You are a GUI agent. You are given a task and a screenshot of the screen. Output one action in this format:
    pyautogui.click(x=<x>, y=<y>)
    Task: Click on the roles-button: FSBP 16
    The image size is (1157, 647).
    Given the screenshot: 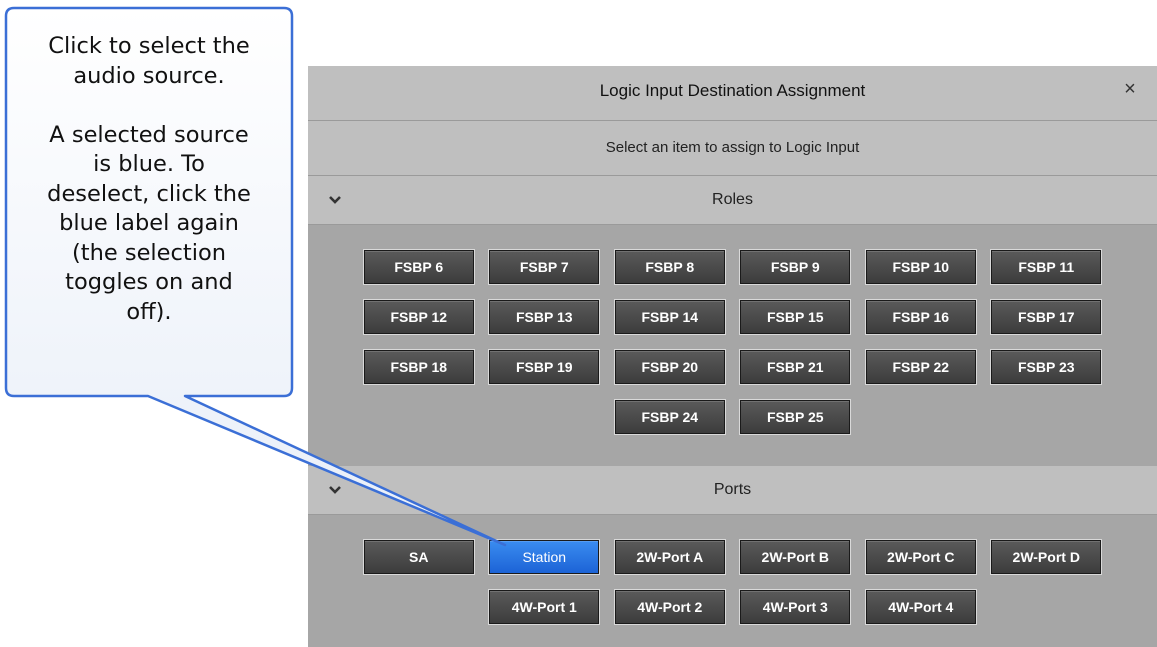 What is the action you would take?
    pyautogui.click(x=920, y=317)
    